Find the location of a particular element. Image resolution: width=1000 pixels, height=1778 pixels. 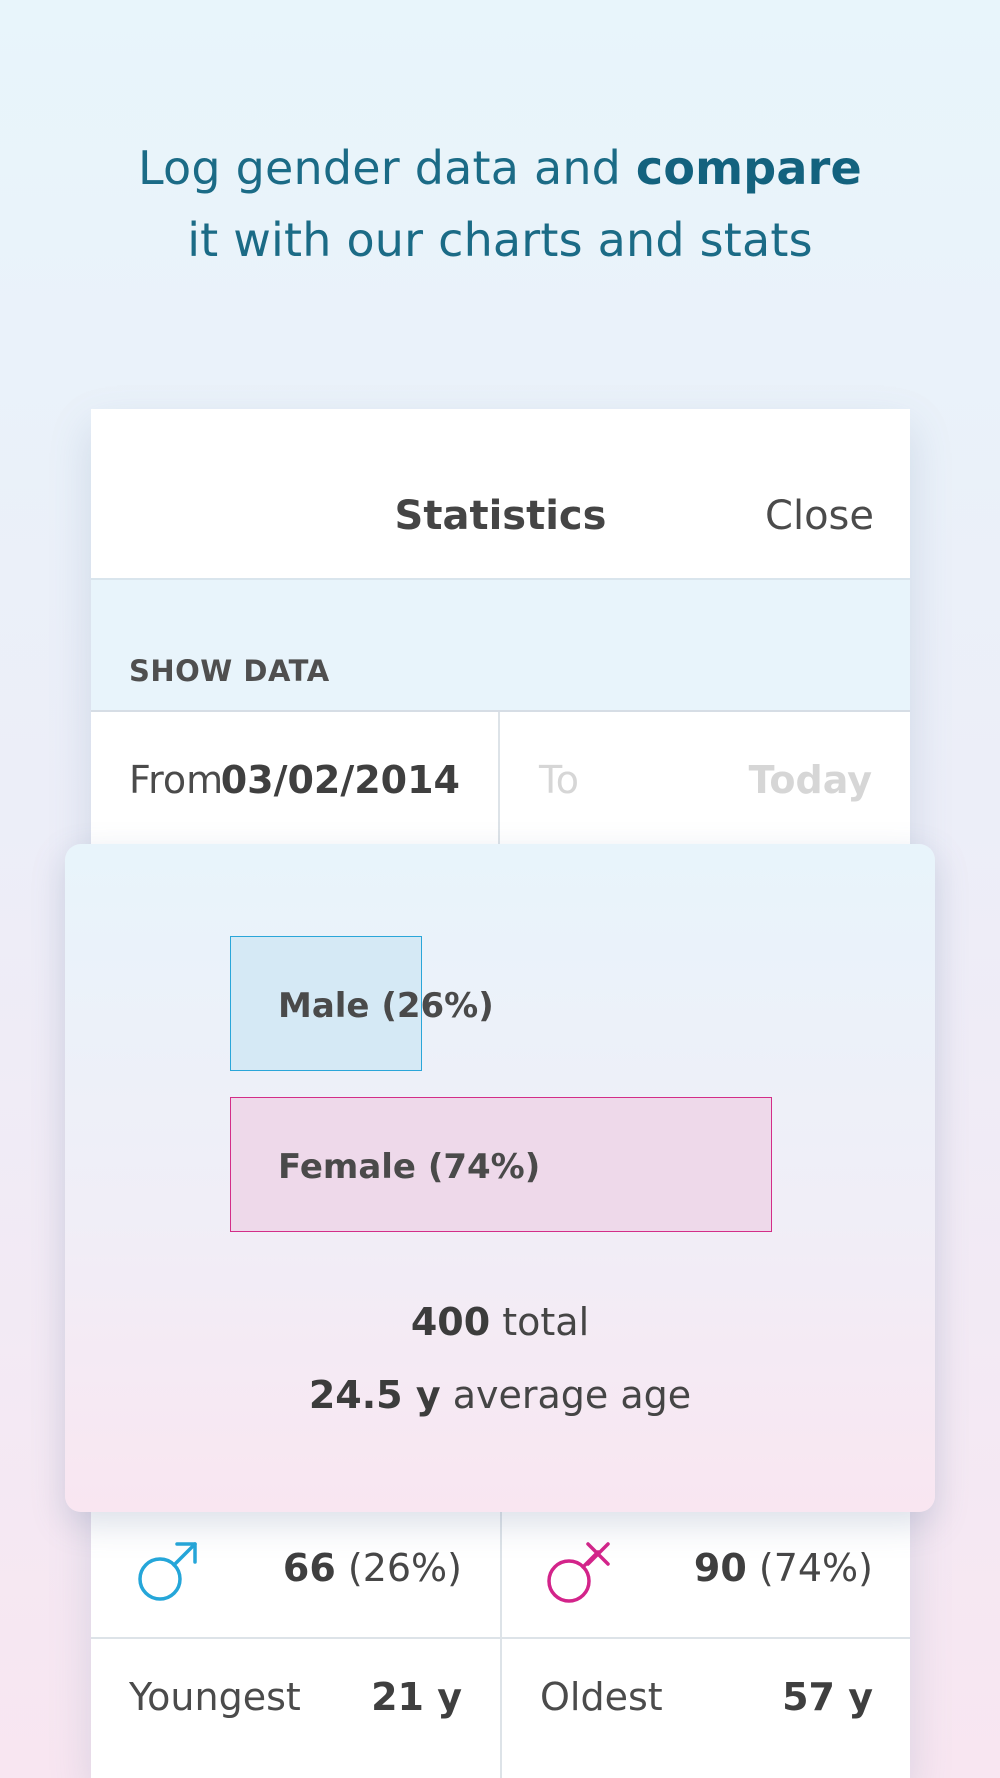

female-stat-cell: 90 (74%) is located at coordinates (706, 1571).